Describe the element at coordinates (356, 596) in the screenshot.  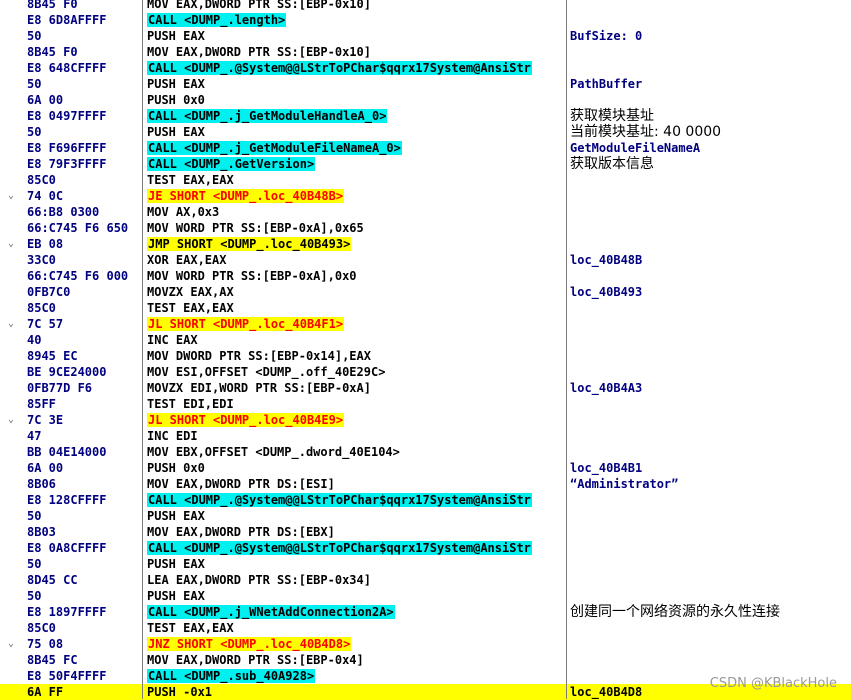
I see `instruction-text: PUSH EAX` at that location.